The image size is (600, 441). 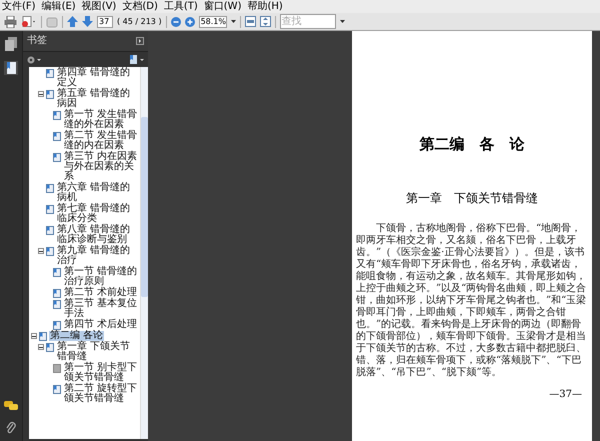 What do you see at coordinates (140, 41) in the screenshot?
I see `panel-menu-icon` at bounding box center [140, 41].